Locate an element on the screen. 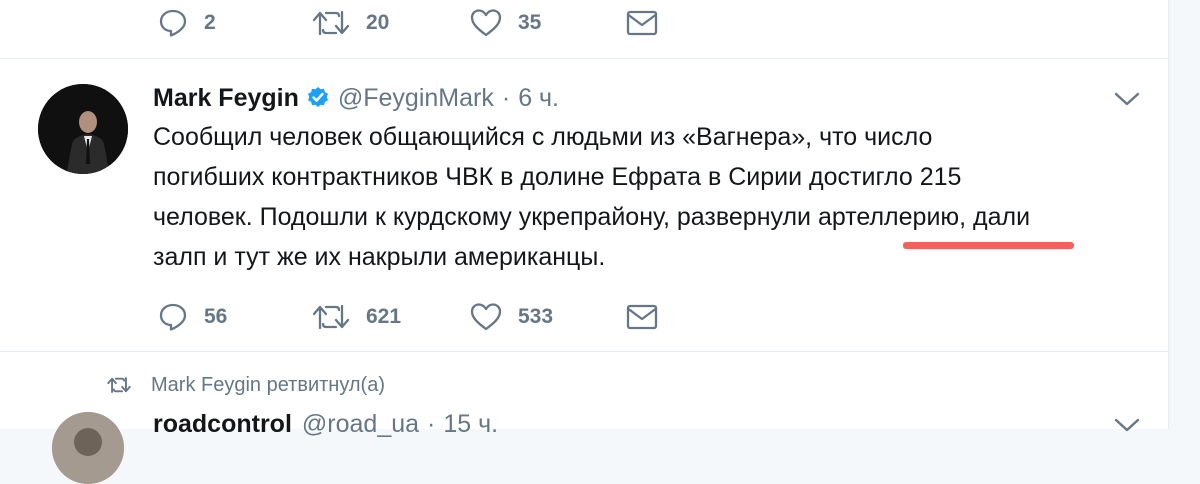  reply-button: 56 is located at coordinates (192, 317).